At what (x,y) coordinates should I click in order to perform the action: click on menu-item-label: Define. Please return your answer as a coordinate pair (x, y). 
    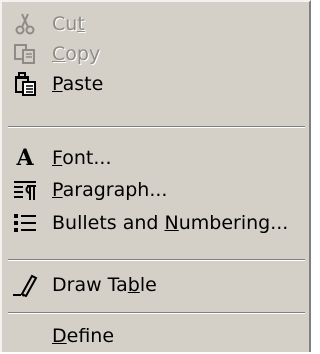
    Looking at the image, I should click on (83, 336).